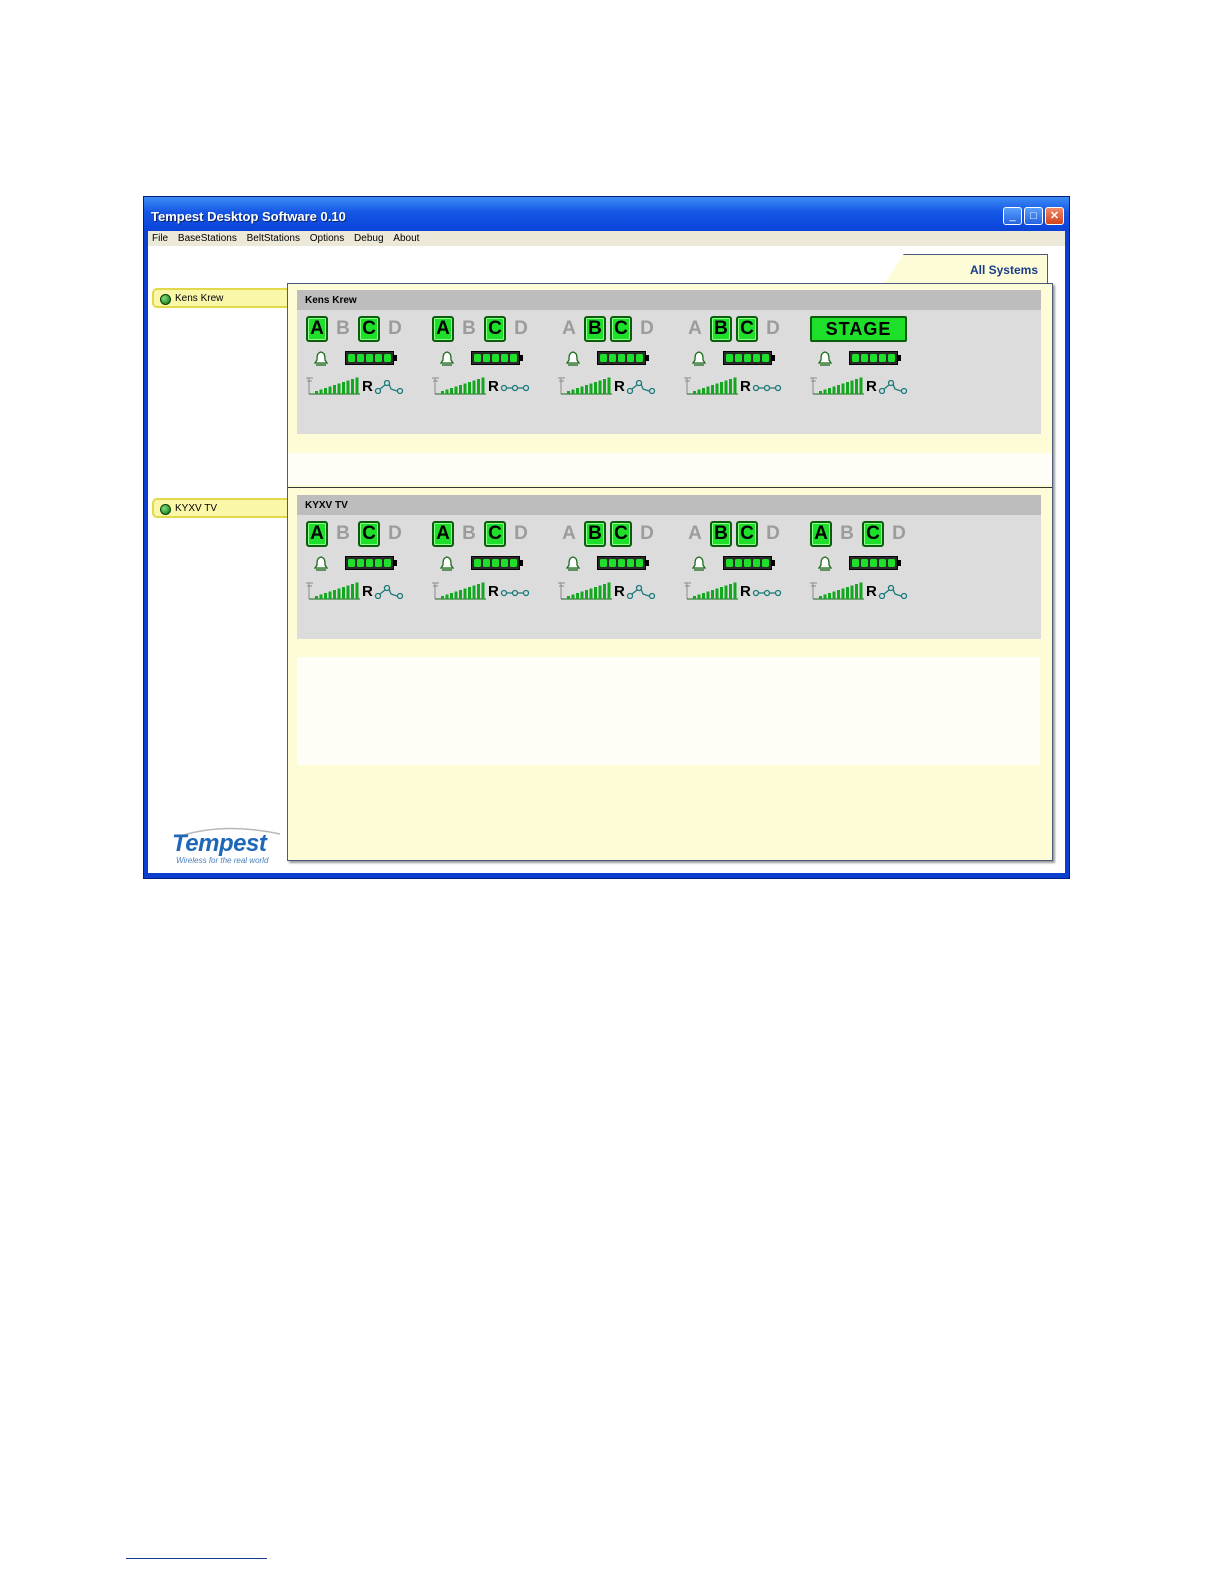 The width and height of the screenshot is (1224, 1584). Describe the element at coordinates (1054, 216) in the screenshot. I see `close-button: ✕` at that location.